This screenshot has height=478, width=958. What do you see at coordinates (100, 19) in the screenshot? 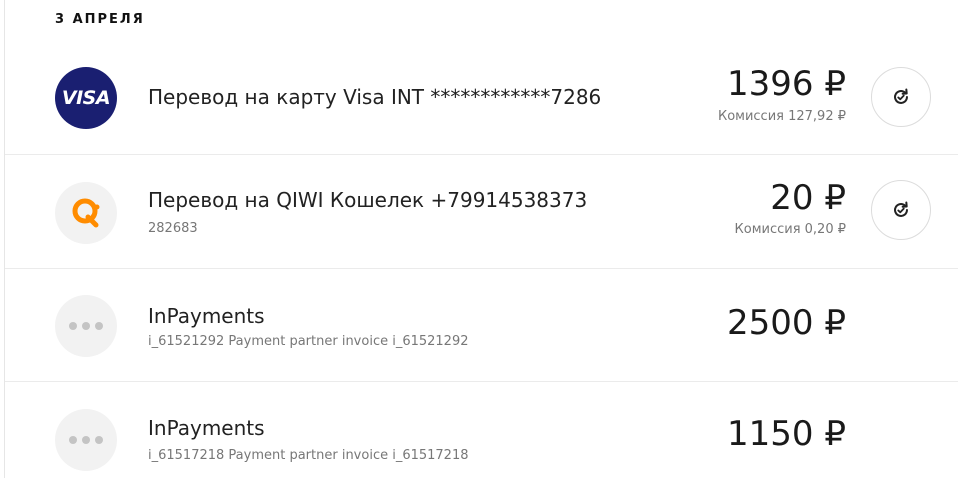
I see `date-group-header: 3 АПРЕЛЯ` at bounding box center [100, 19].